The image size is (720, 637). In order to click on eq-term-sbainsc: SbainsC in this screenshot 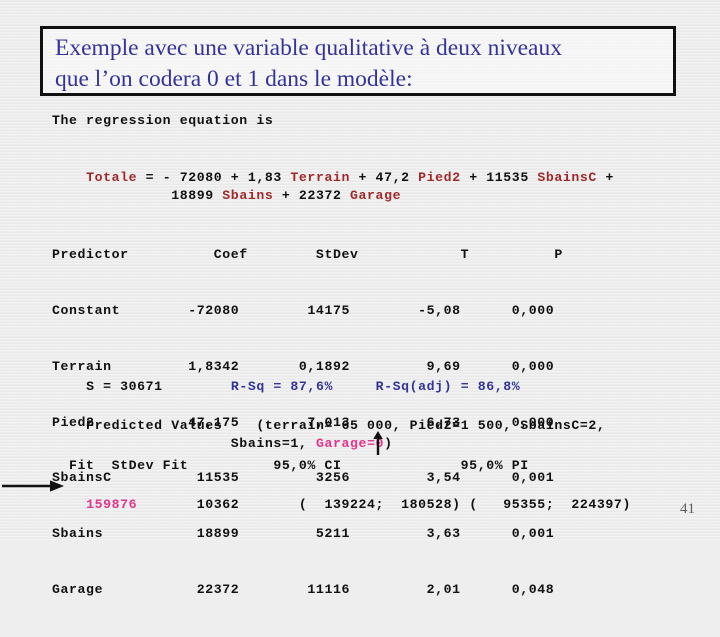, I will do `click(567, 177)`.